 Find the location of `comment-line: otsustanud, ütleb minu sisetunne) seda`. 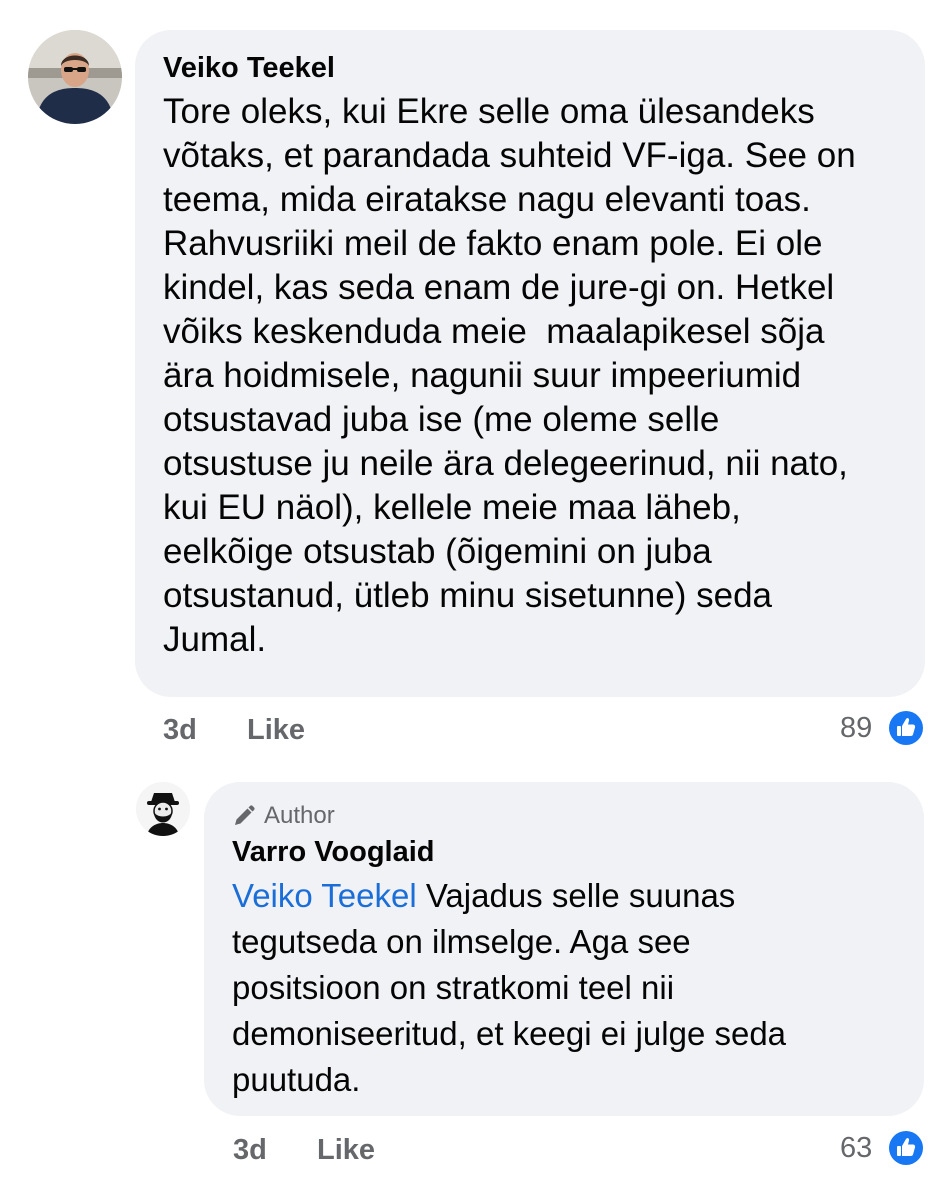

comment-line: otsustanud, ütleb minu sisetunne) seda is located at coordinates (467, 595).